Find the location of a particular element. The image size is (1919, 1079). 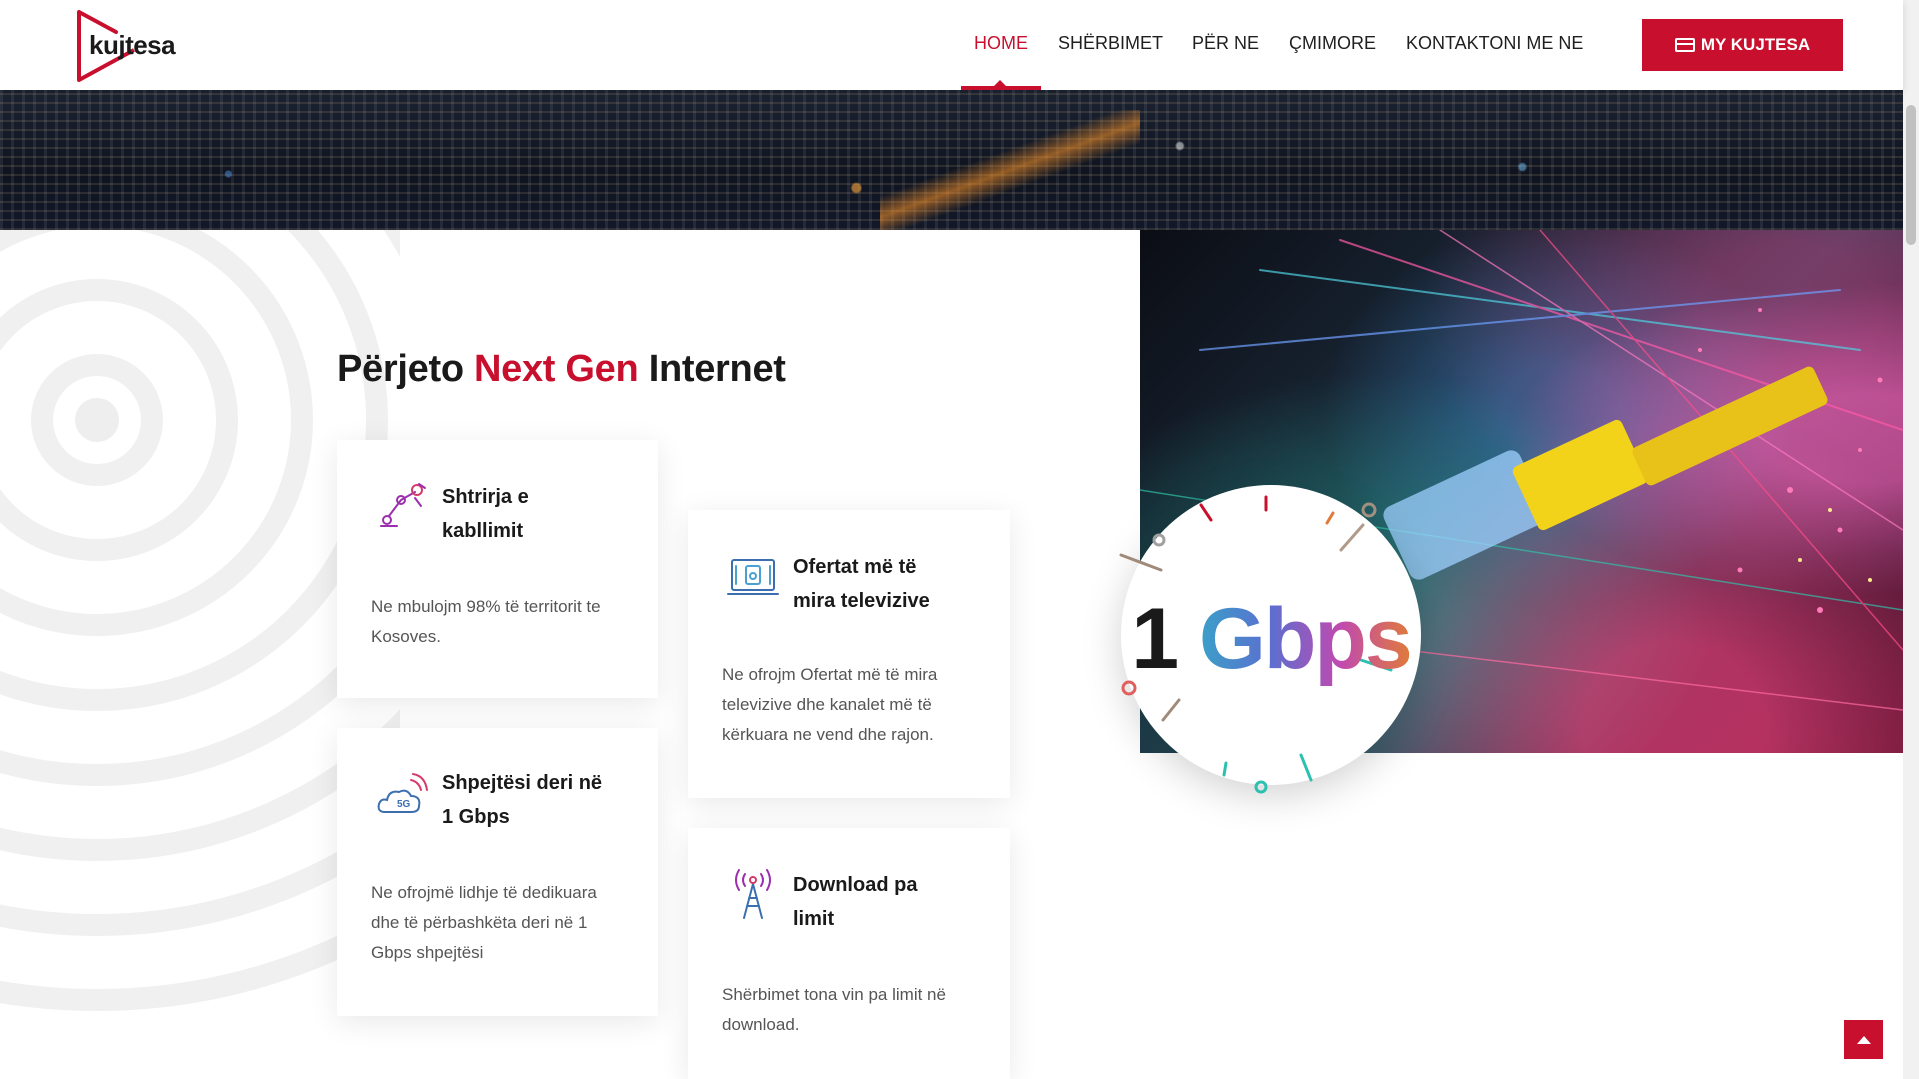

nav-item-kontaktoni: KONTAKTONI ME NE is located at coordinates (1494, 43).